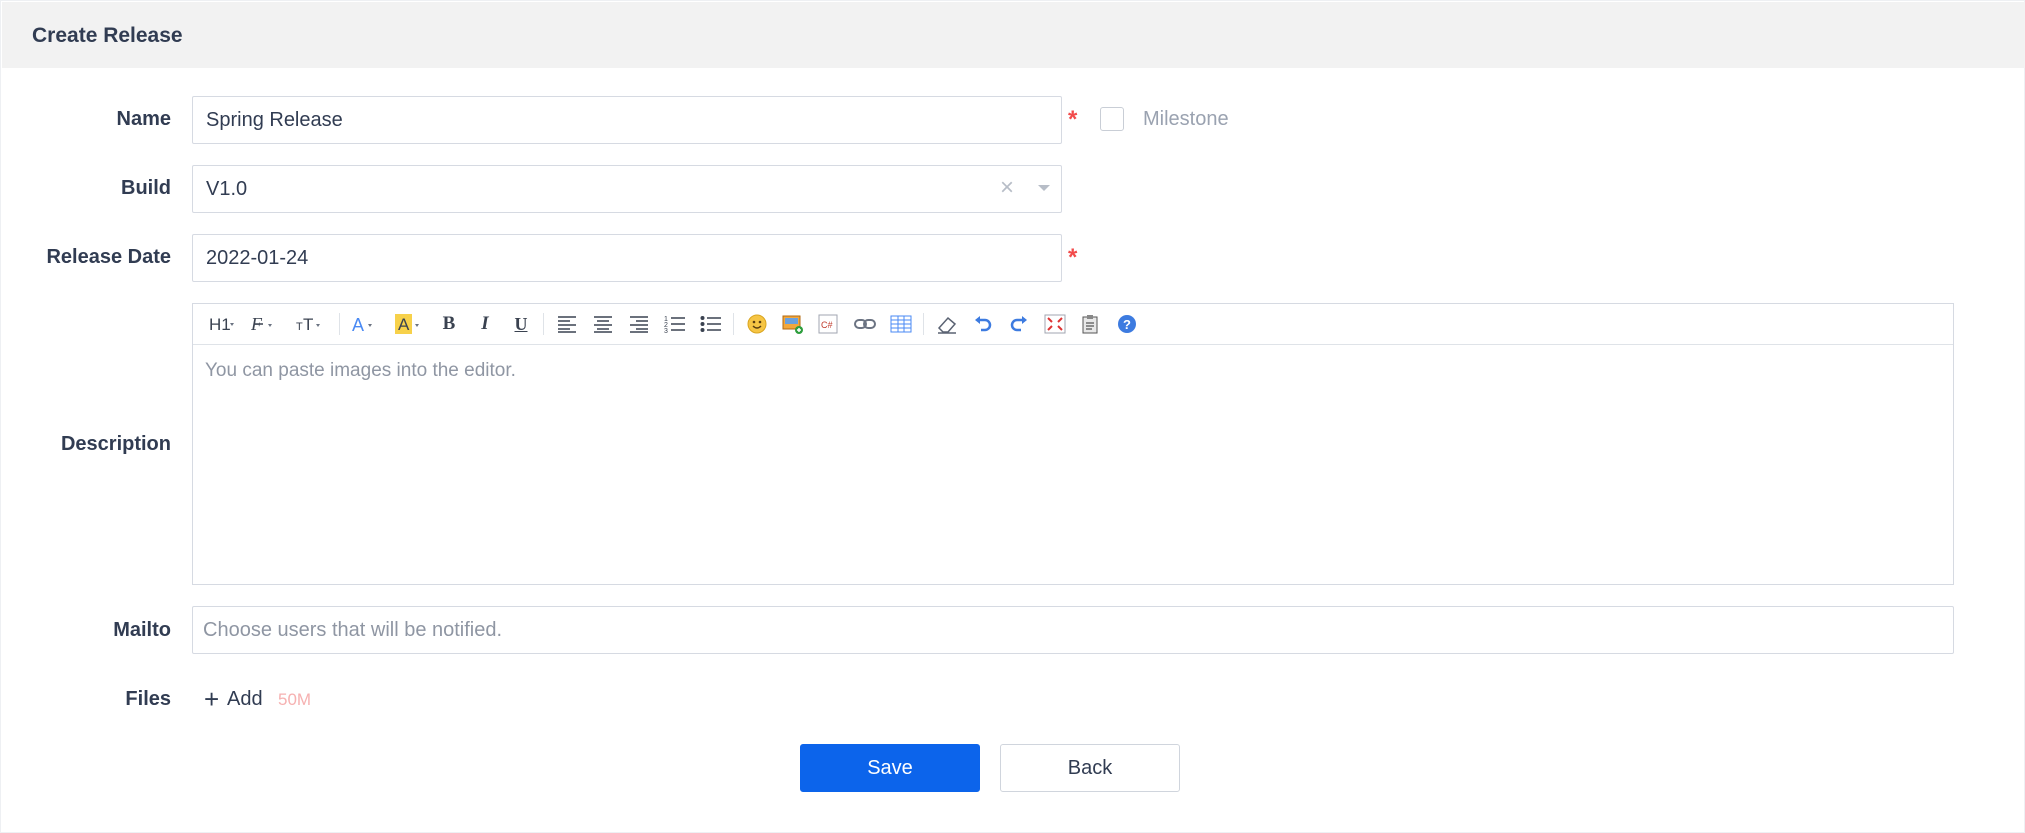  Describe the element at coordinates (1044, 188) in the screenshot. I see `chevron-down-icon` at that location.